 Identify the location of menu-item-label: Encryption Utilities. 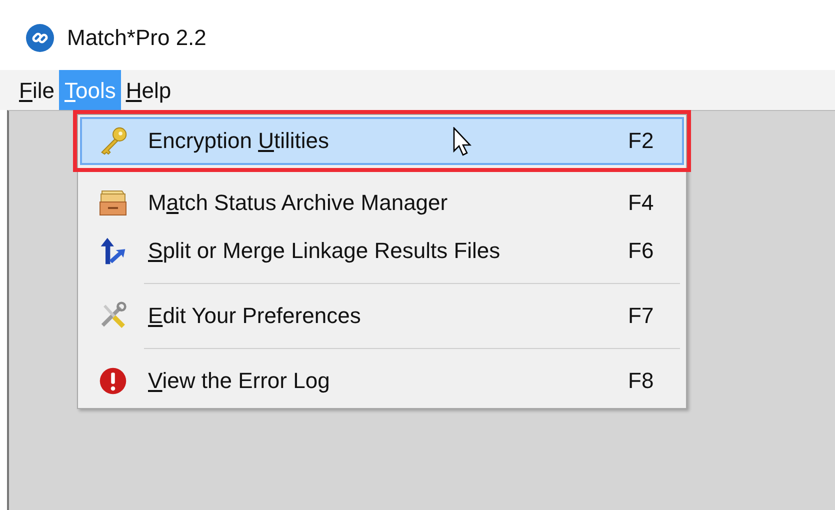
(238, 141).